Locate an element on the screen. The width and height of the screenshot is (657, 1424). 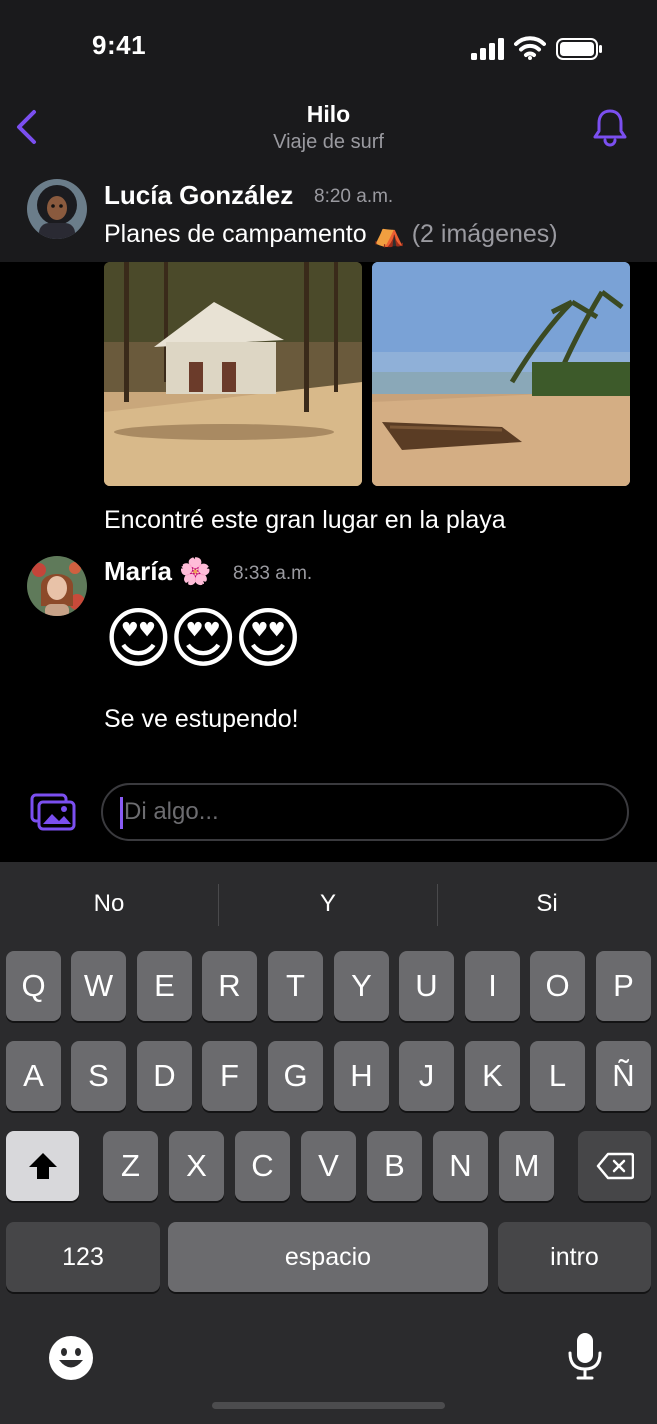
key-i: I is located at coordinates (492, 986).